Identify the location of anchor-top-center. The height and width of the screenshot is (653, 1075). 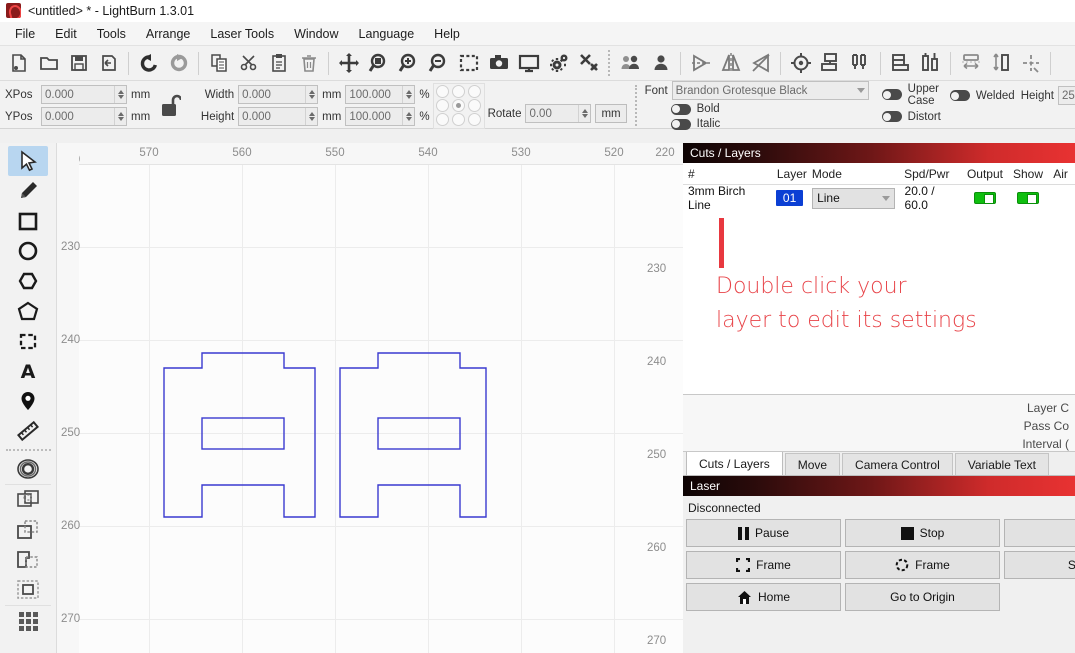
(459, 91).